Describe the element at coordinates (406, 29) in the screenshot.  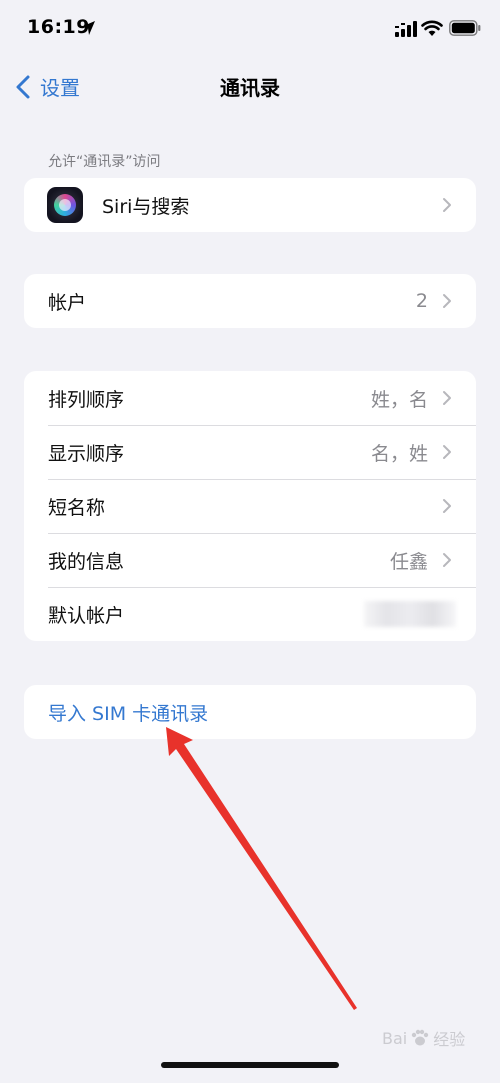
I see `cellular-signal-icon` at that location.